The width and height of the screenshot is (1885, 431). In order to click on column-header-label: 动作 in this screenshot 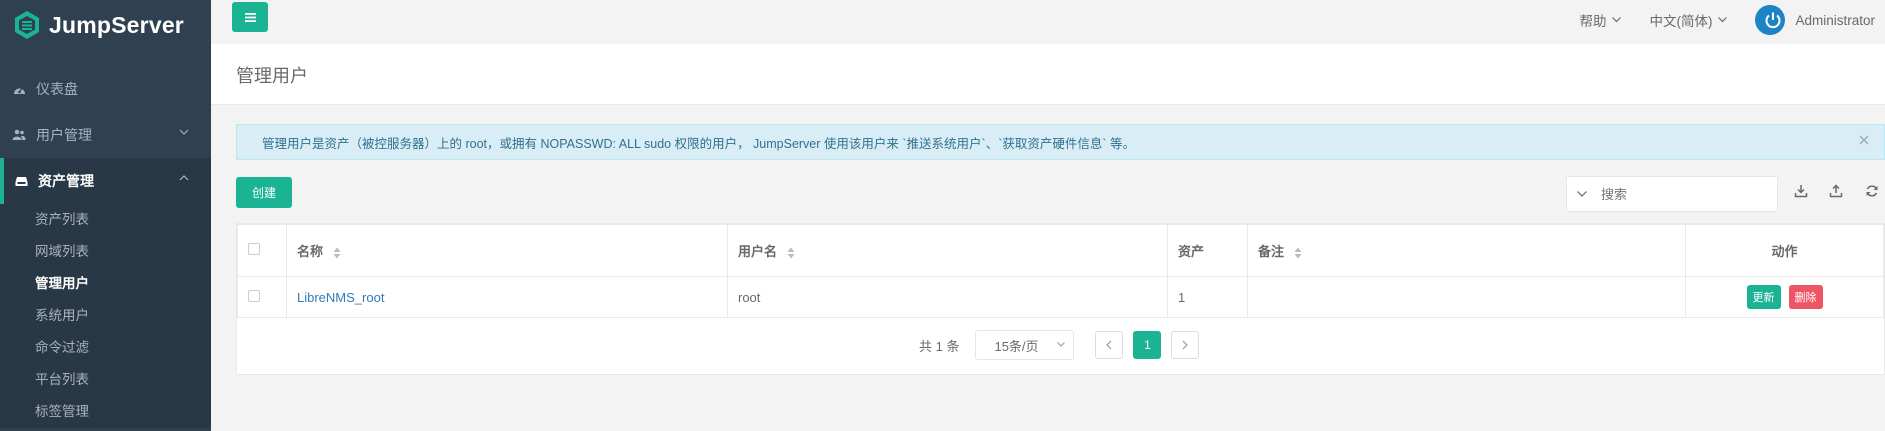, I will do `click(1784, 251)`.